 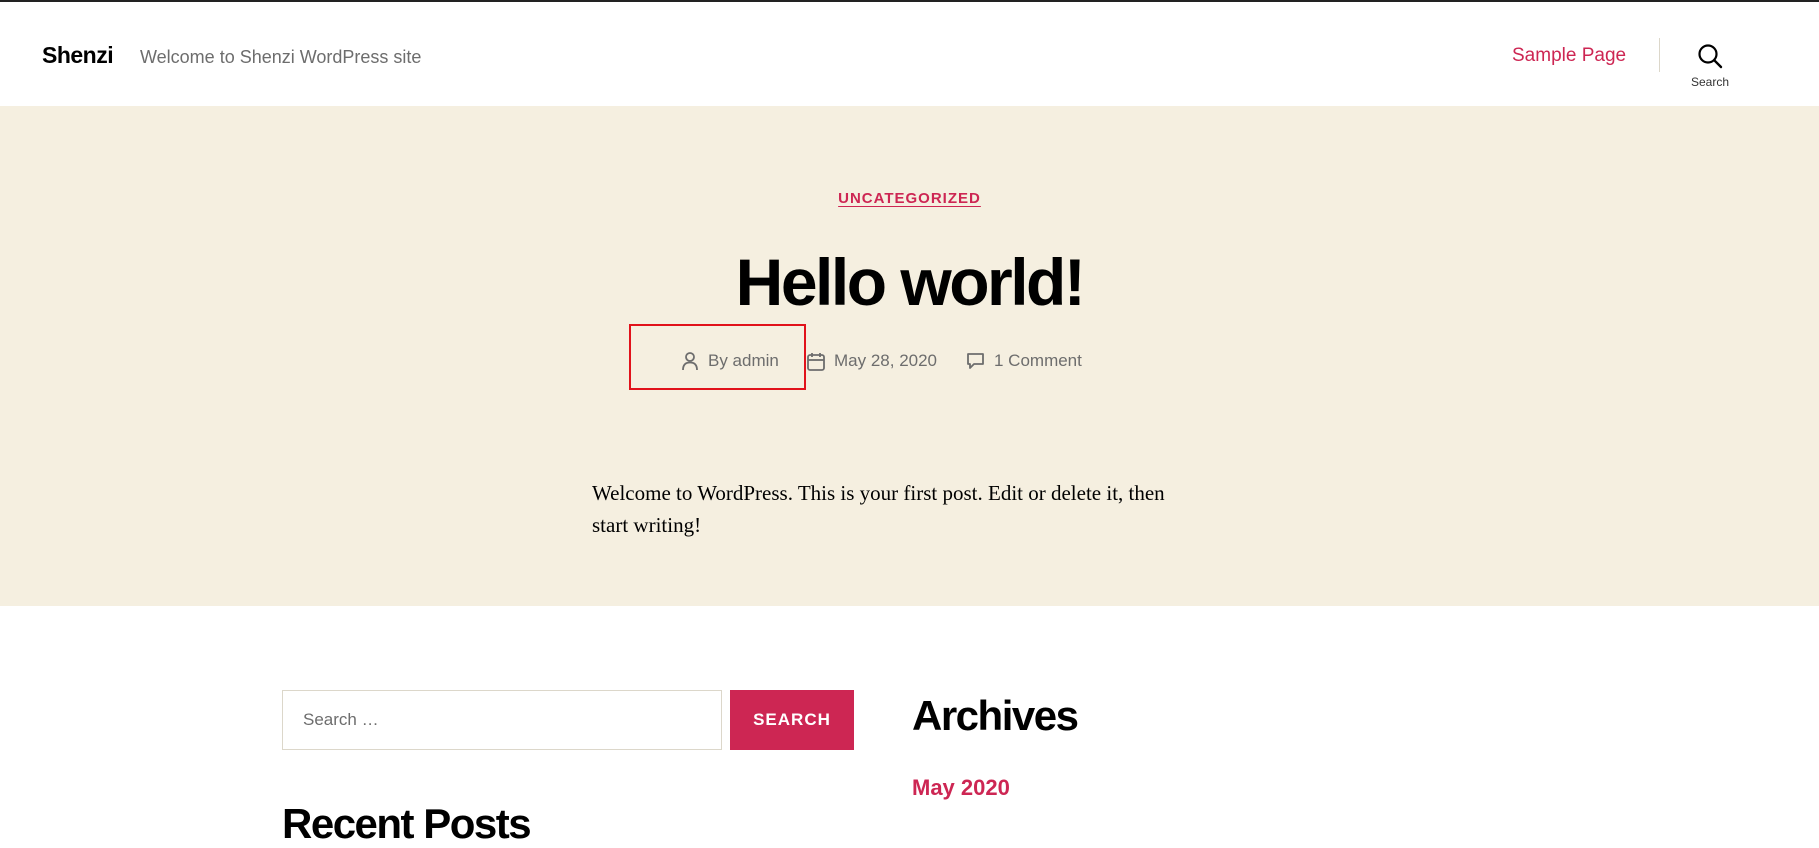 I want to click on post-comments: 1 Comment, so click(x=1024, y=361).